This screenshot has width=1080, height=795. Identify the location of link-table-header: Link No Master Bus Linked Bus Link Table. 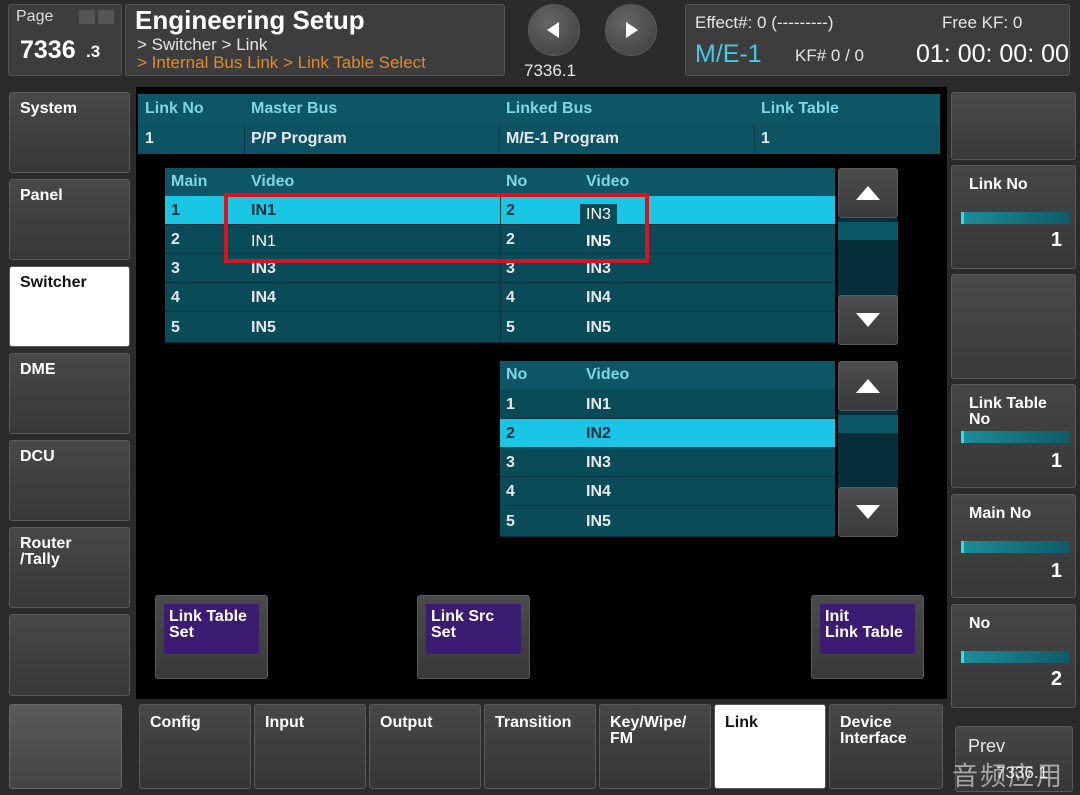
(539, 109).